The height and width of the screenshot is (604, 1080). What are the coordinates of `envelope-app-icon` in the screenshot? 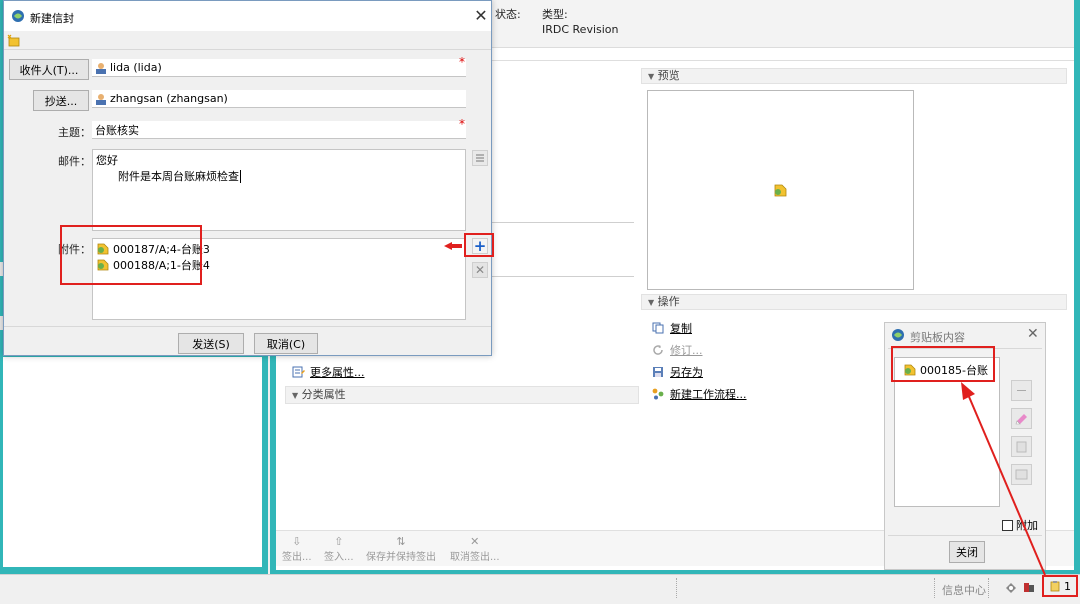 It's located at (18, 16).